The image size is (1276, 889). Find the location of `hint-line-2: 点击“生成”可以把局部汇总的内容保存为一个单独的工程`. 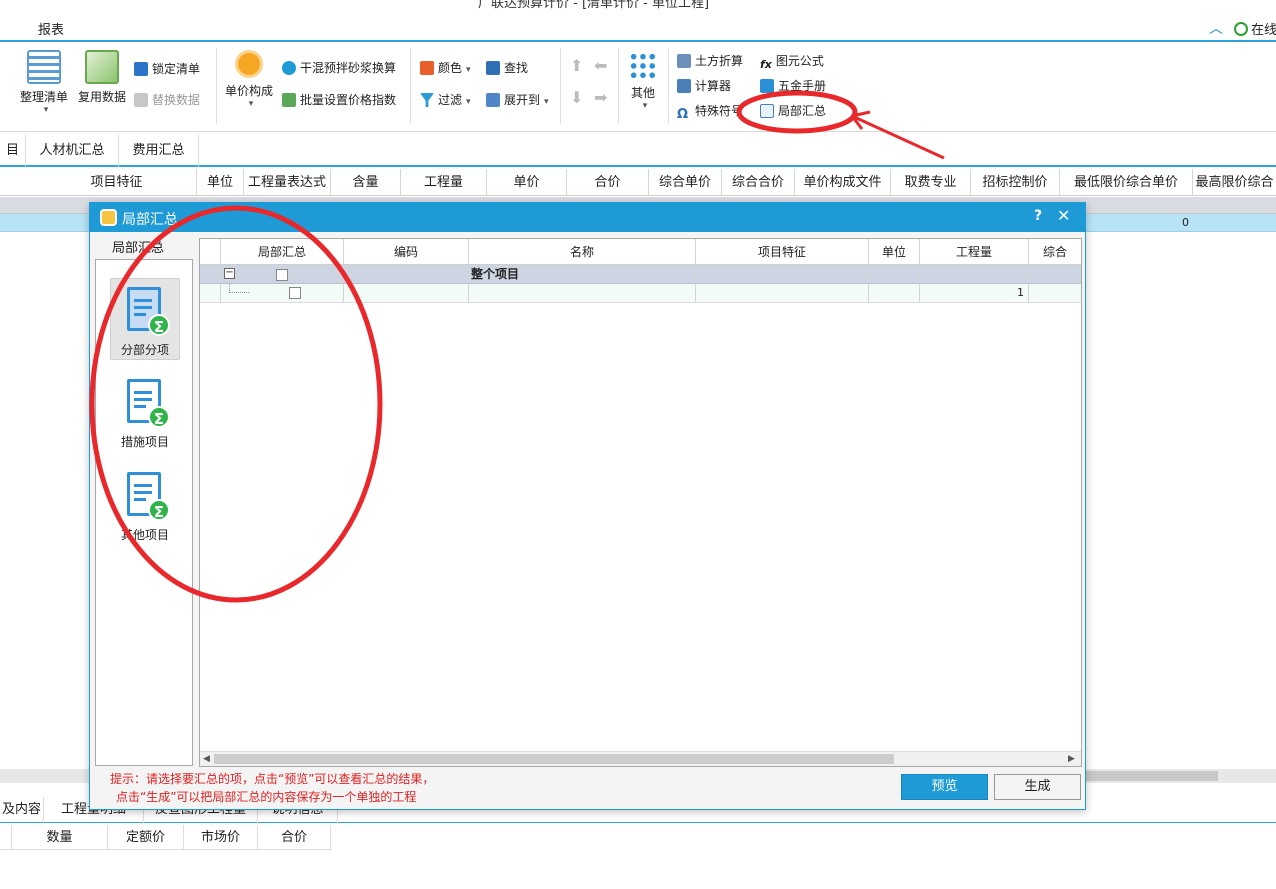

hint-line-2: 点击“生成”可以把局部汇总的内容保存为一个单独的工程 is located at coordinates (266, 797).